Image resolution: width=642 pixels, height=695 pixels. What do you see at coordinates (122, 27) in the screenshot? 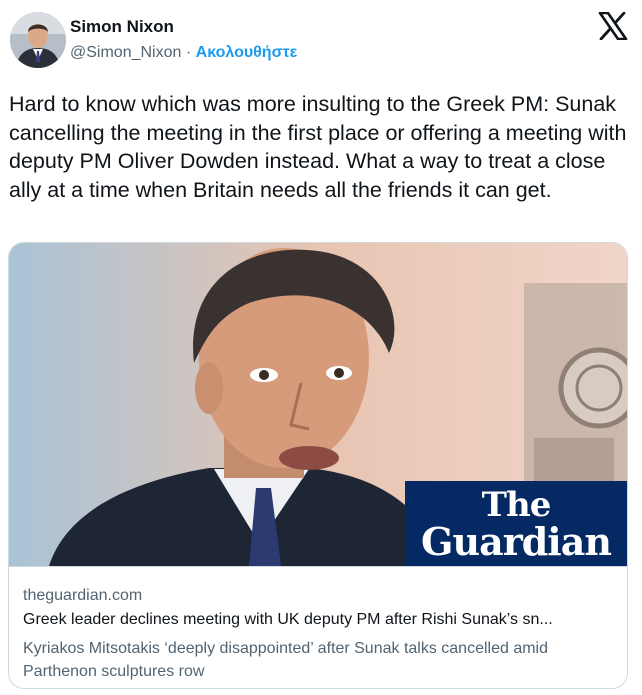
I see `author-name: Simon Nixon` at bounding box center [122, 27].